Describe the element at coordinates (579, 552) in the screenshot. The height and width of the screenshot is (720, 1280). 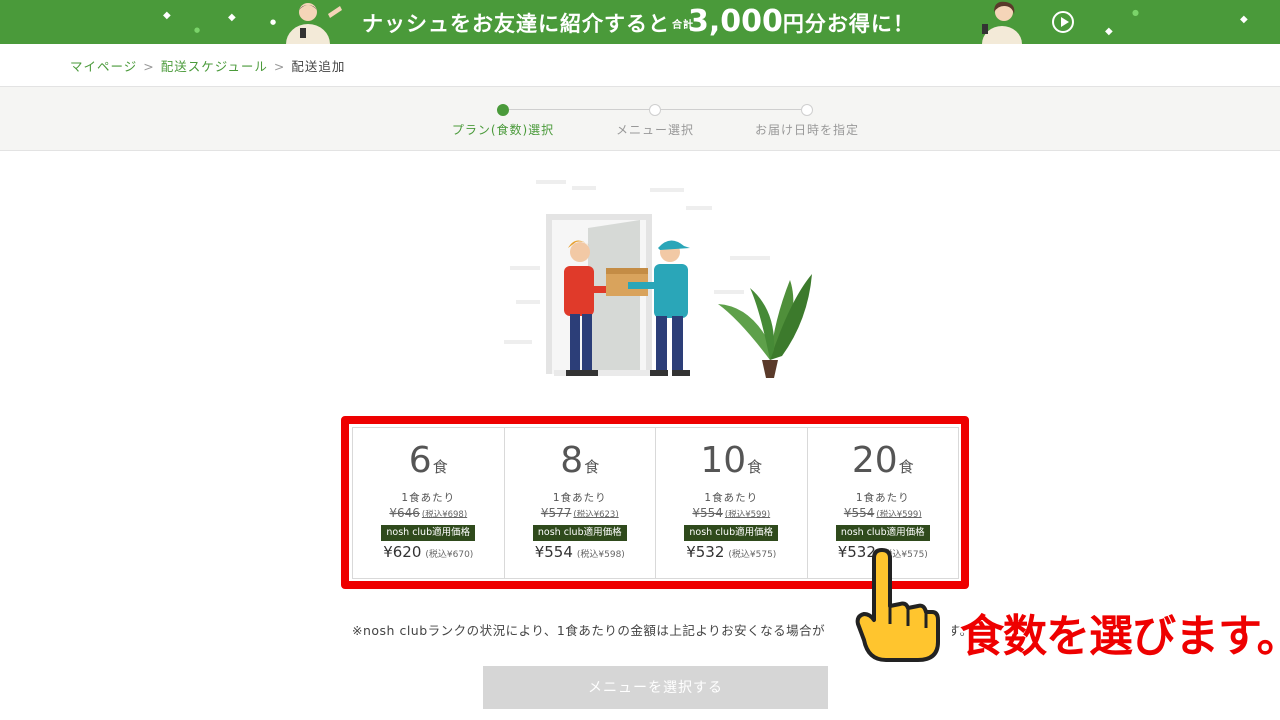
I see `club-price: ¥554 (税込¥598)` at that location.